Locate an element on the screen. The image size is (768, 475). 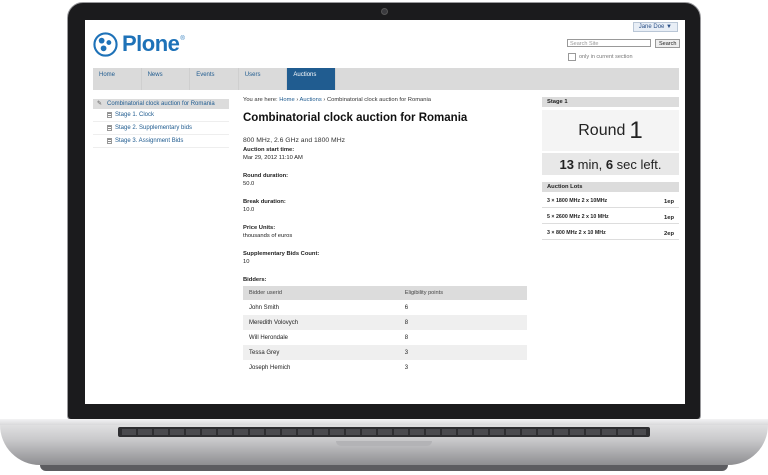
time-seconds: 6 is located at coordinates (609, 164).